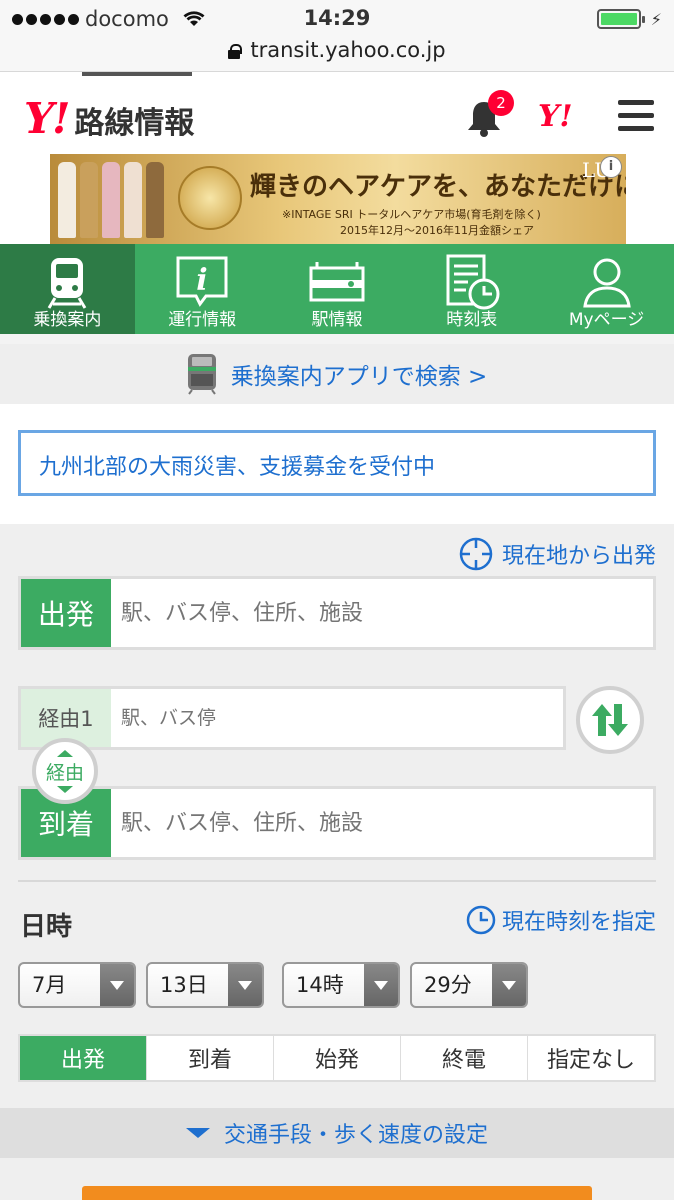 This screenshot has height=1200, width=674. Describe the element at coordinates (481, 920) in the screenshot. I see `clock-icon` at that location.